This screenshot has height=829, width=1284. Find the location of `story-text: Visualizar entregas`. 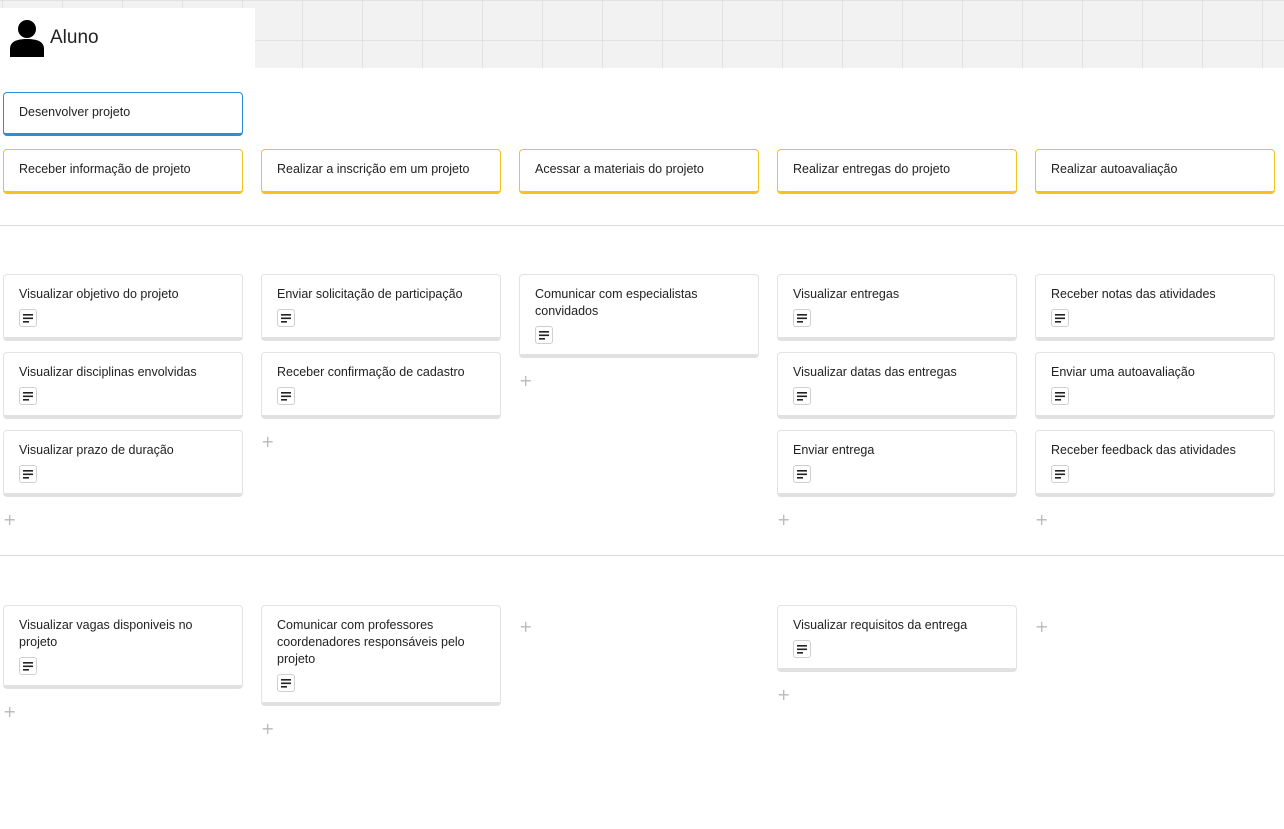

story-text: Visualizar entregas is located at coordinates (846, 294).